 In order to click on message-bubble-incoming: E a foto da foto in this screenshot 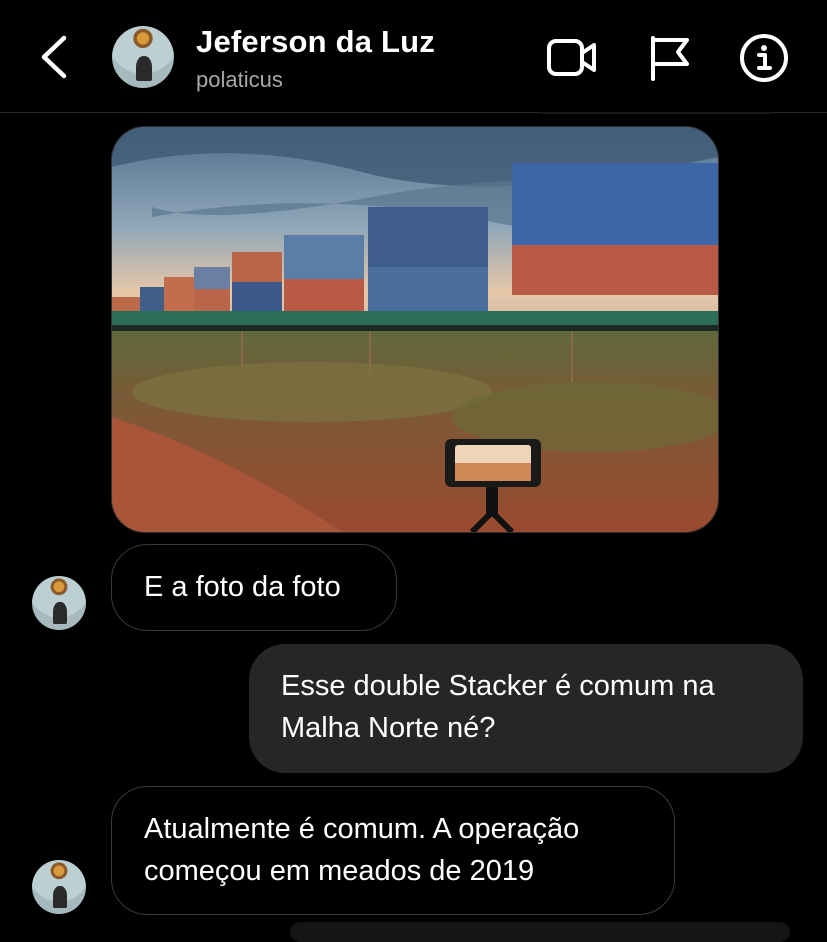, I will do `click(254, 587)`.